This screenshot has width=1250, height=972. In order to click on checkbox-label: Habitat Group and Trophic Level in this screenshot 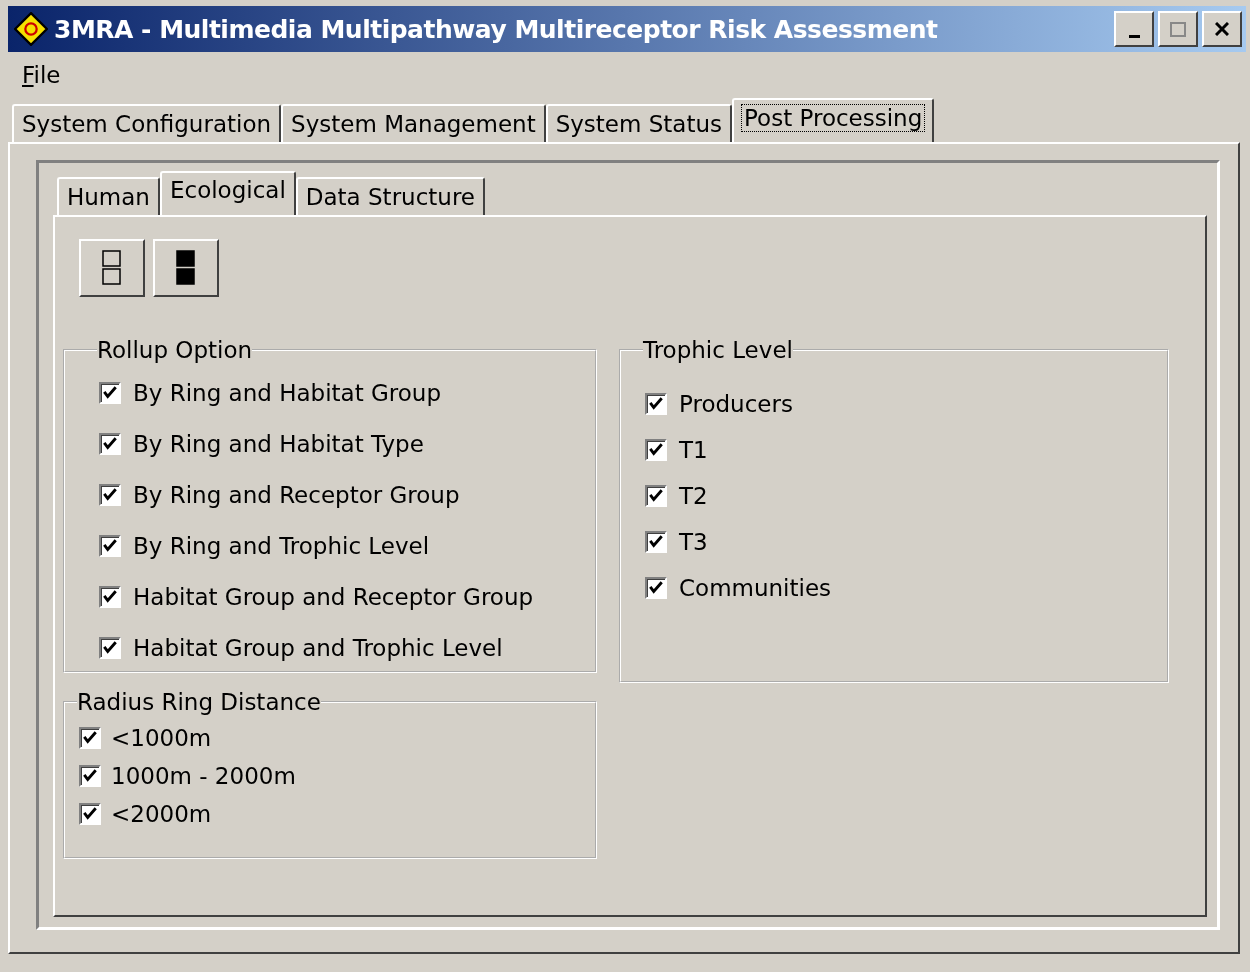, I will do `click(318, 647)`.